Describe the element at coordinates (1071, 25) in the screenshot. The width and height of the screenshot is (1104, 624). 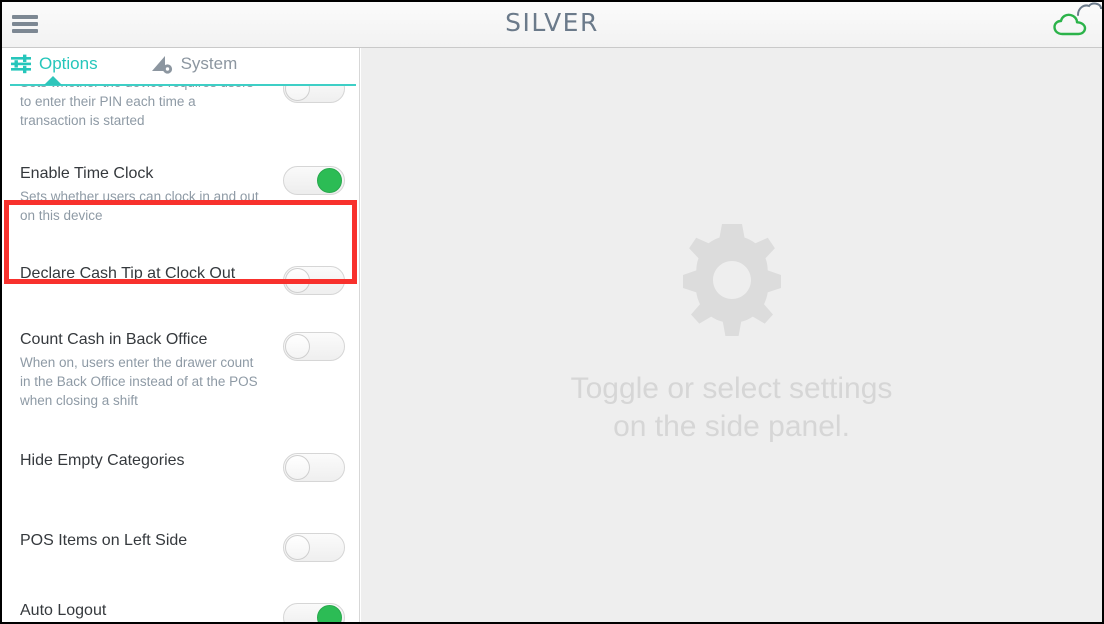
I see `cloud-icon` at that location.